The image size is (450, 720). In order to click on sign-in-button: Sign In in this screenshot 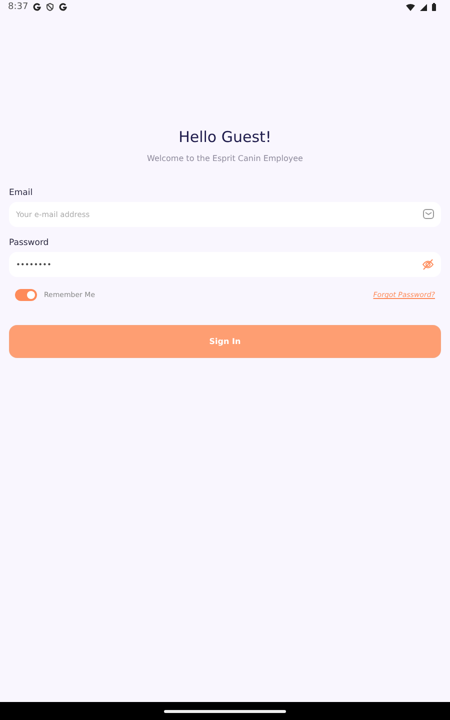, I will do `click(225, 341)`.